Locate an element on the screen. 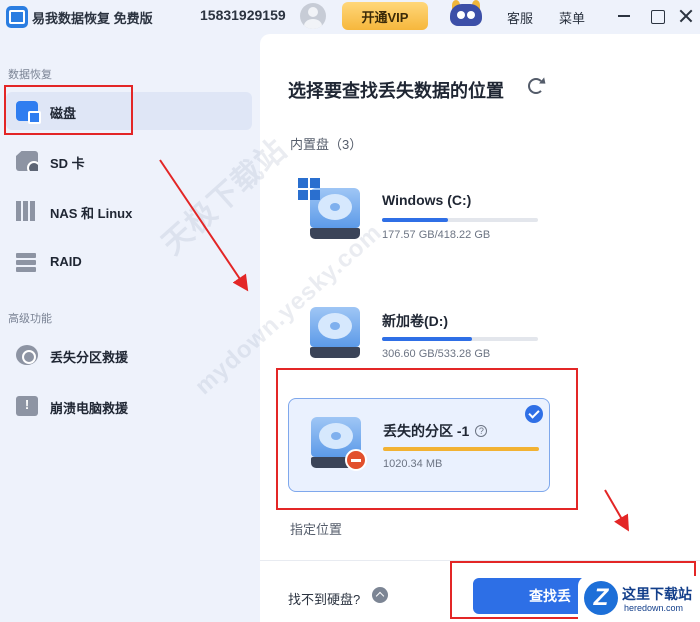 The height and width of the screenshot is (622, 700). sidebar-item-label: 丢失分区救援 is located at coordinates (89, 357).